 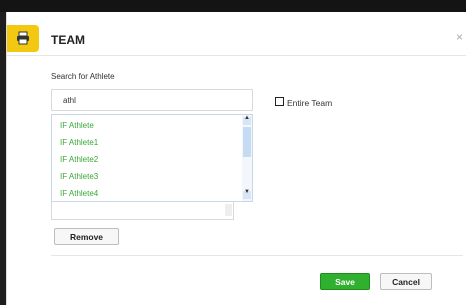 What do you see at coordinates (406, 281) in the screenshot?
I see `cancel-button: Cancel` at bounding box center [406, 281].